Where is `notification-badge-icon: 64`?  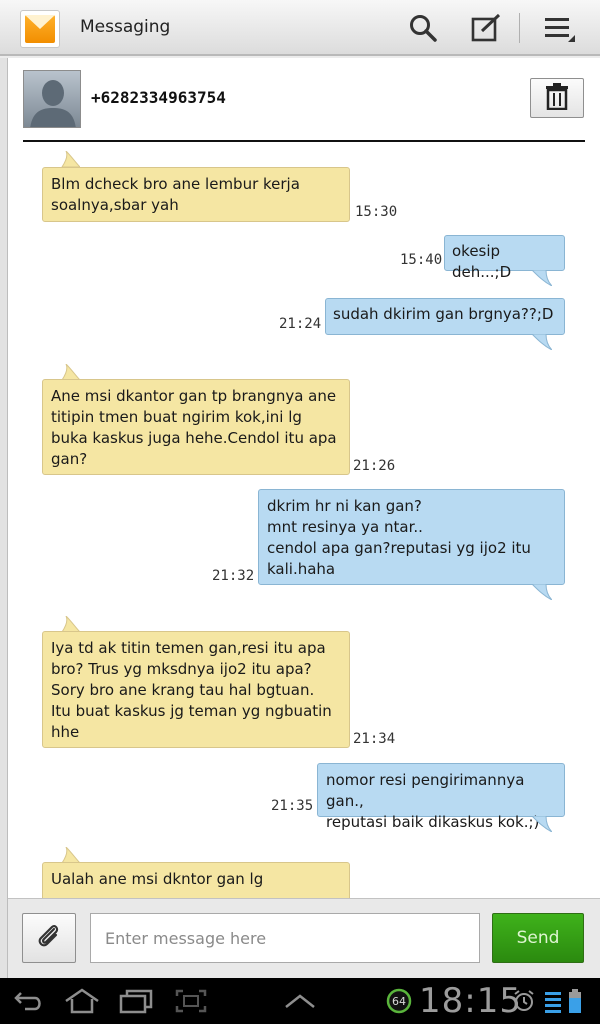 notification-badge-icon: 64 is located at coordinates (399, 1001).